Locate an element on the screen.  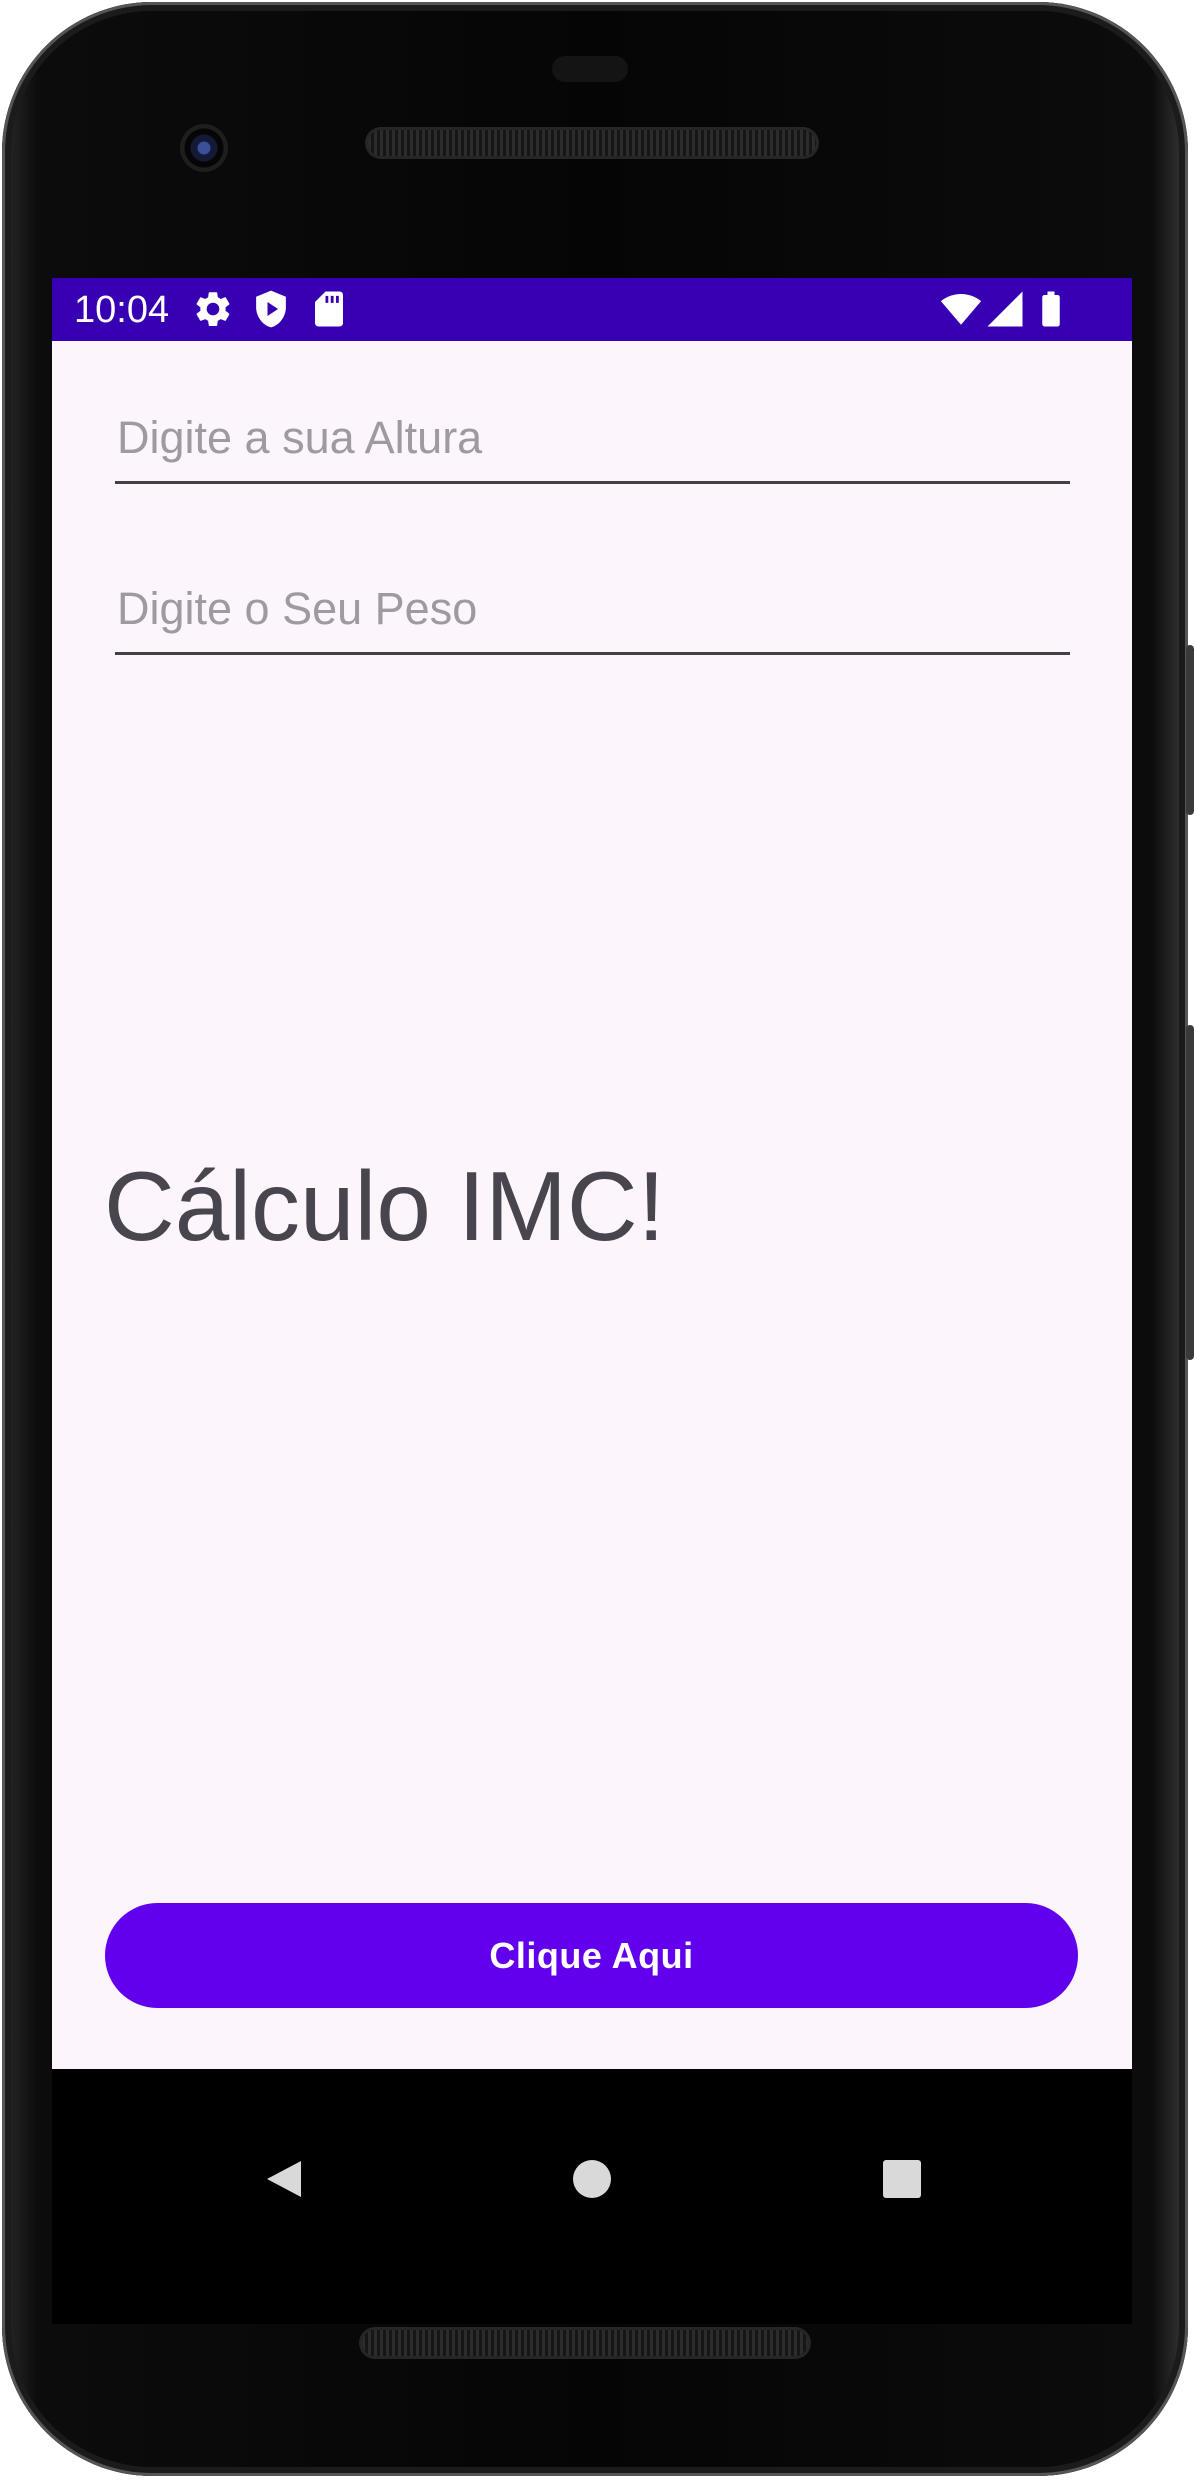
back-icon is located at coordinates (284, 2179).